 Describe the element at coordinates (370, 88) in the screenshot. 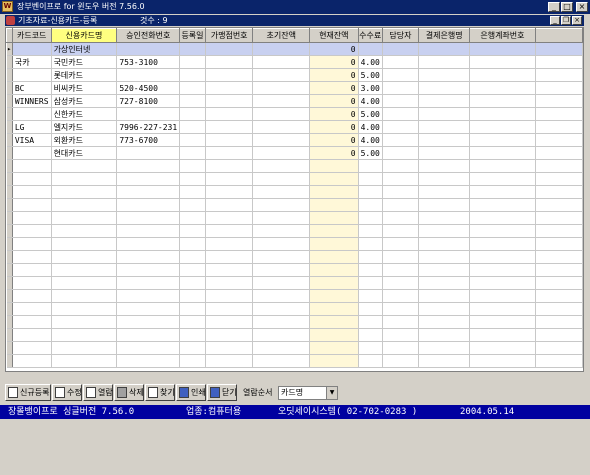

I see `cell-fee: 3.00` at that location.